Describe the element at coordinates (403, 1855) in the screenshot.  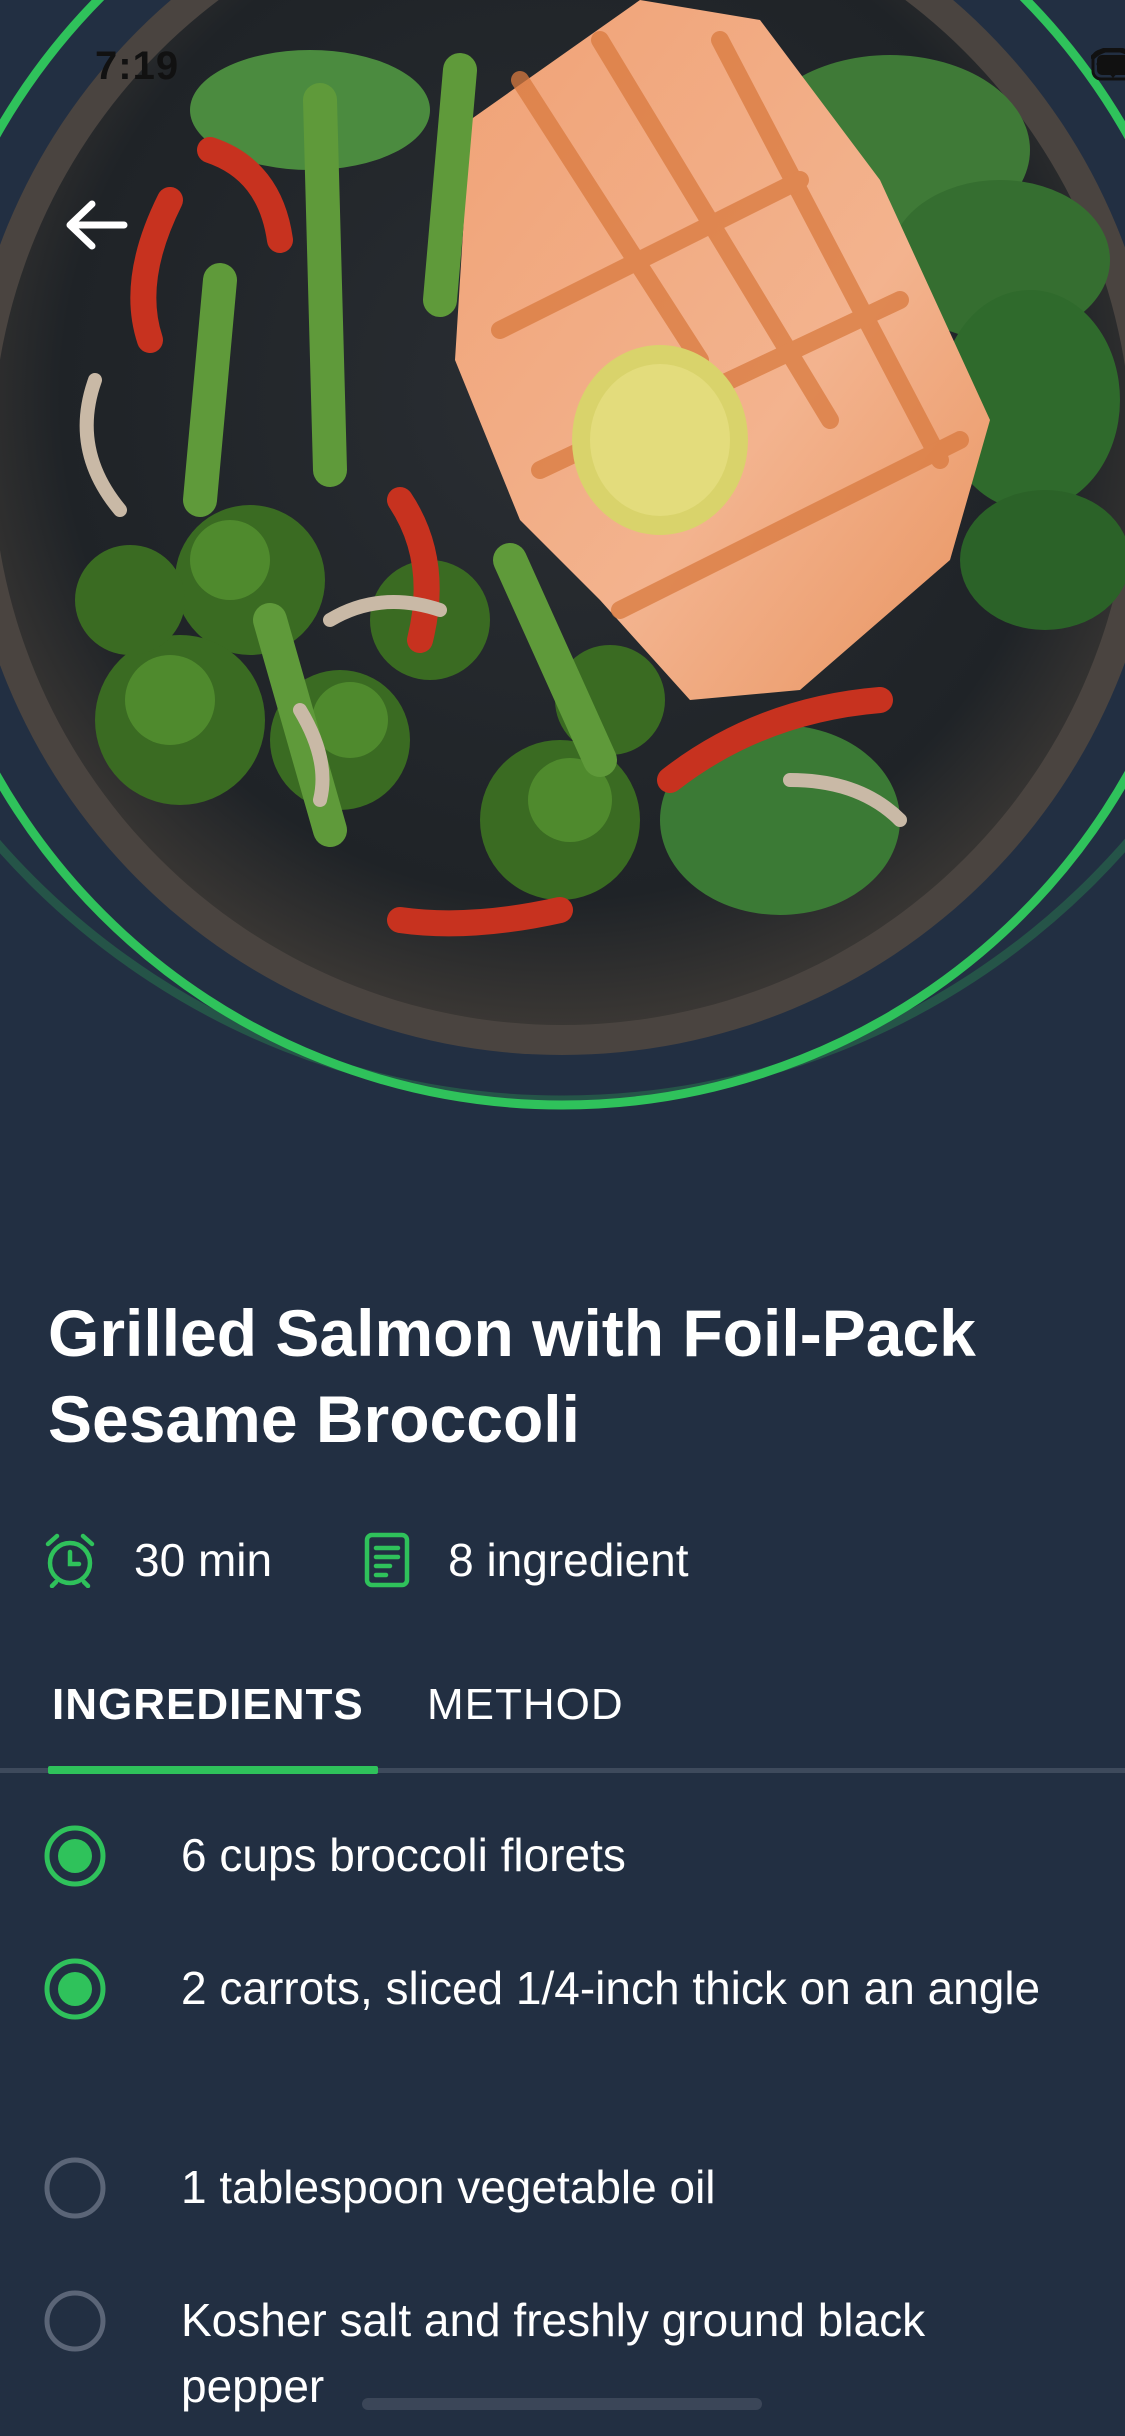
I see `ingredient-text: 6 cups broccoli florets` at that location.